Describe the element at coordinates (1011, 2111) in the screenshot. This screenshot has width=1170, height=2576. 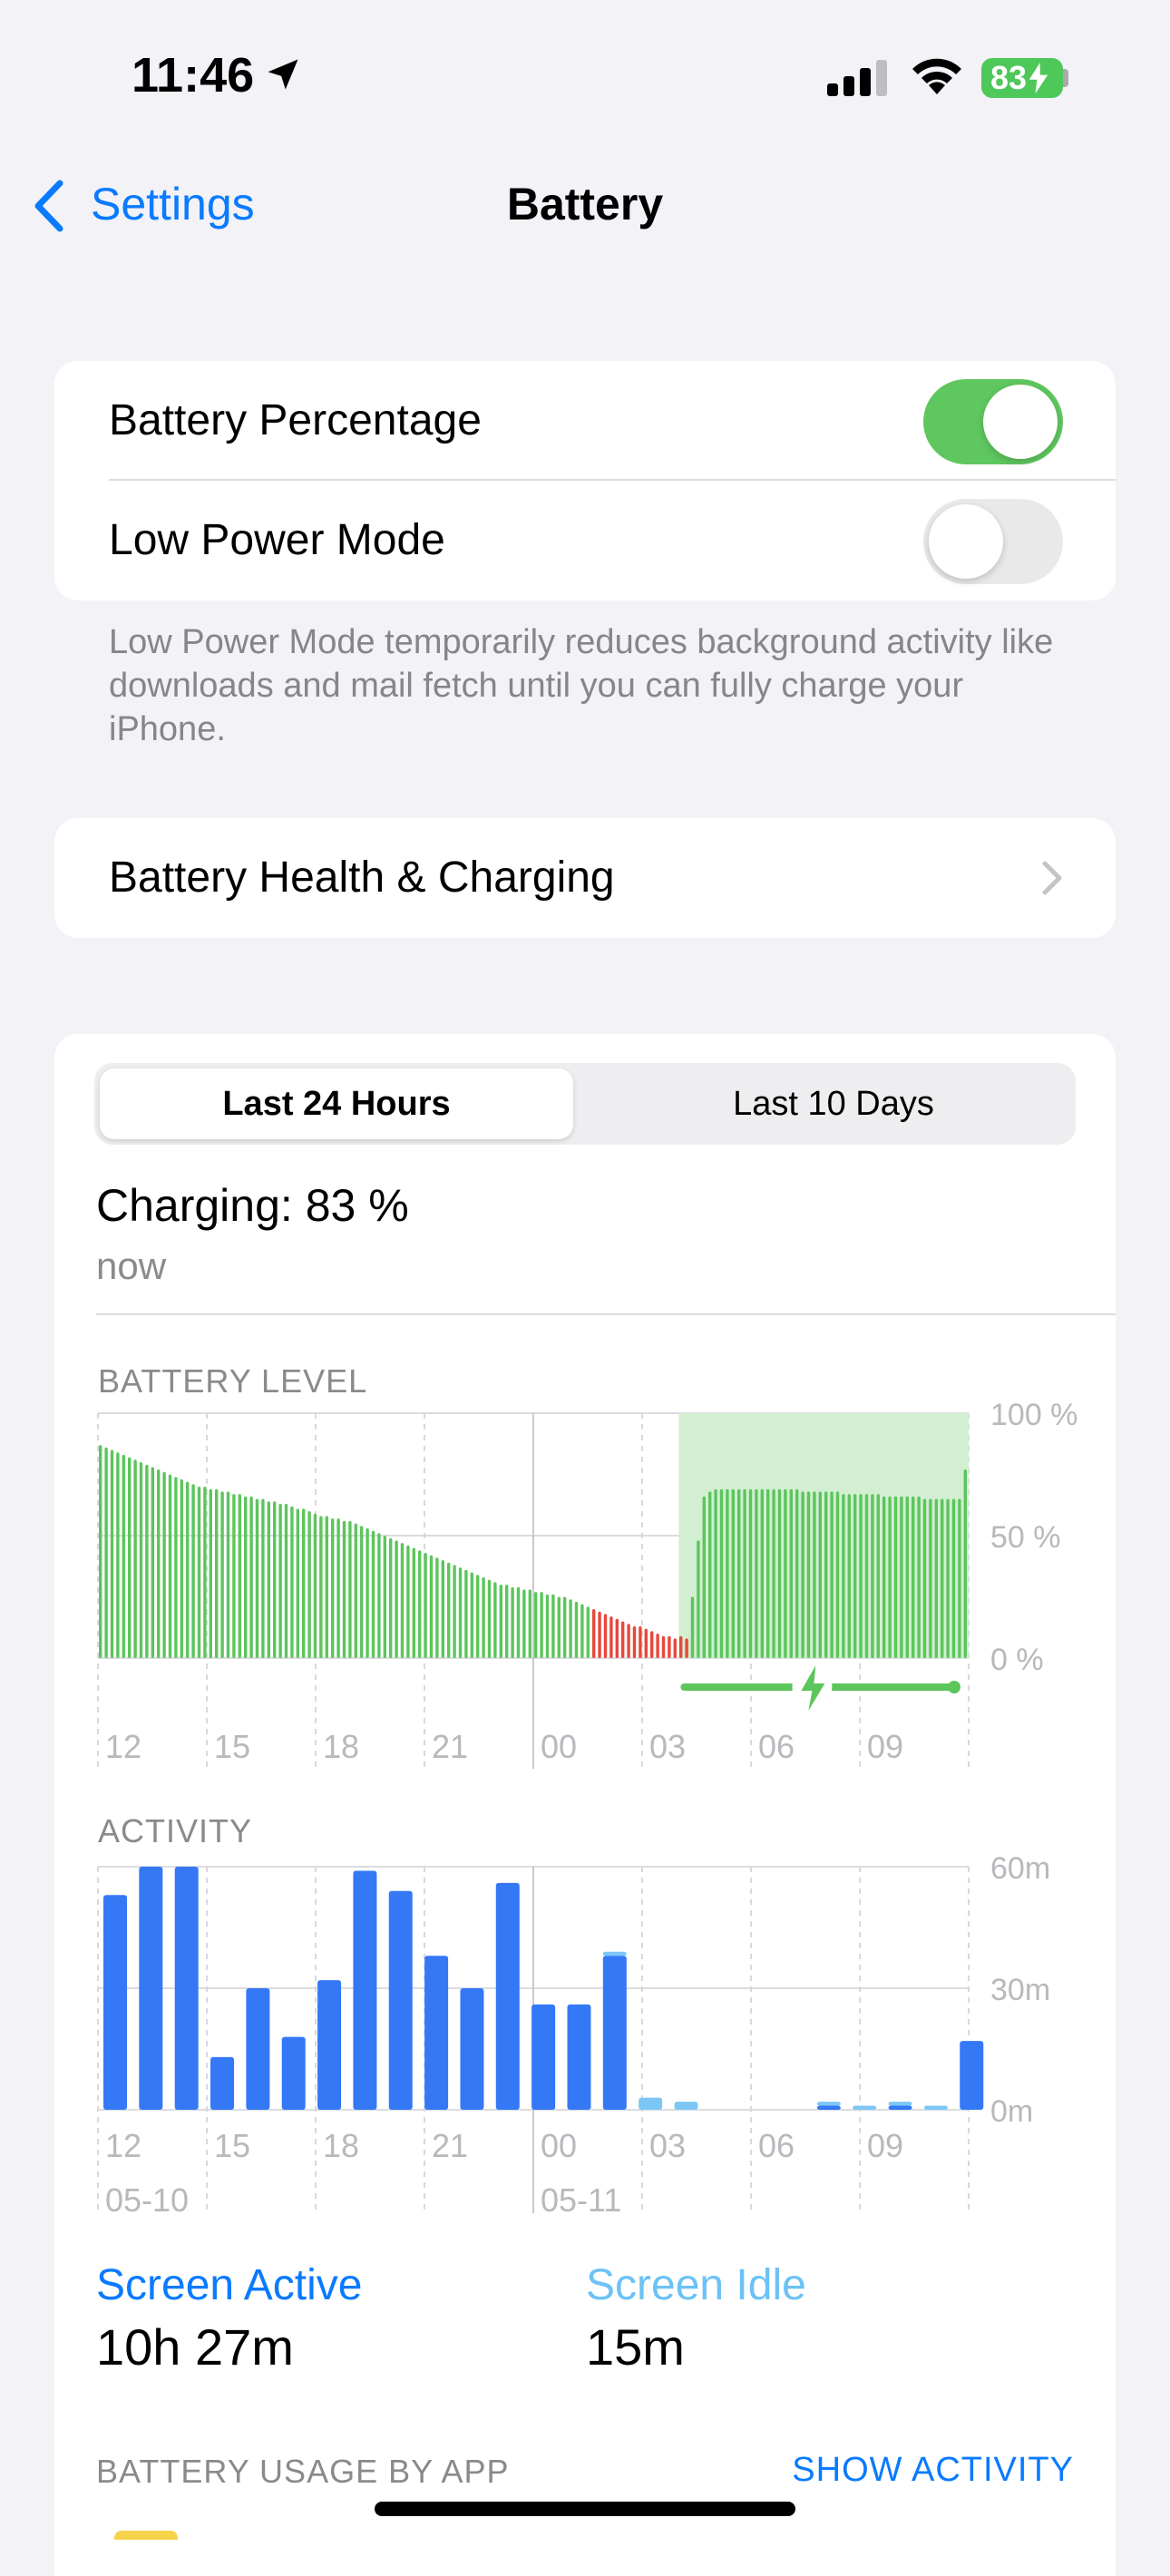
I see `y-tick-label: 0m` at that location.